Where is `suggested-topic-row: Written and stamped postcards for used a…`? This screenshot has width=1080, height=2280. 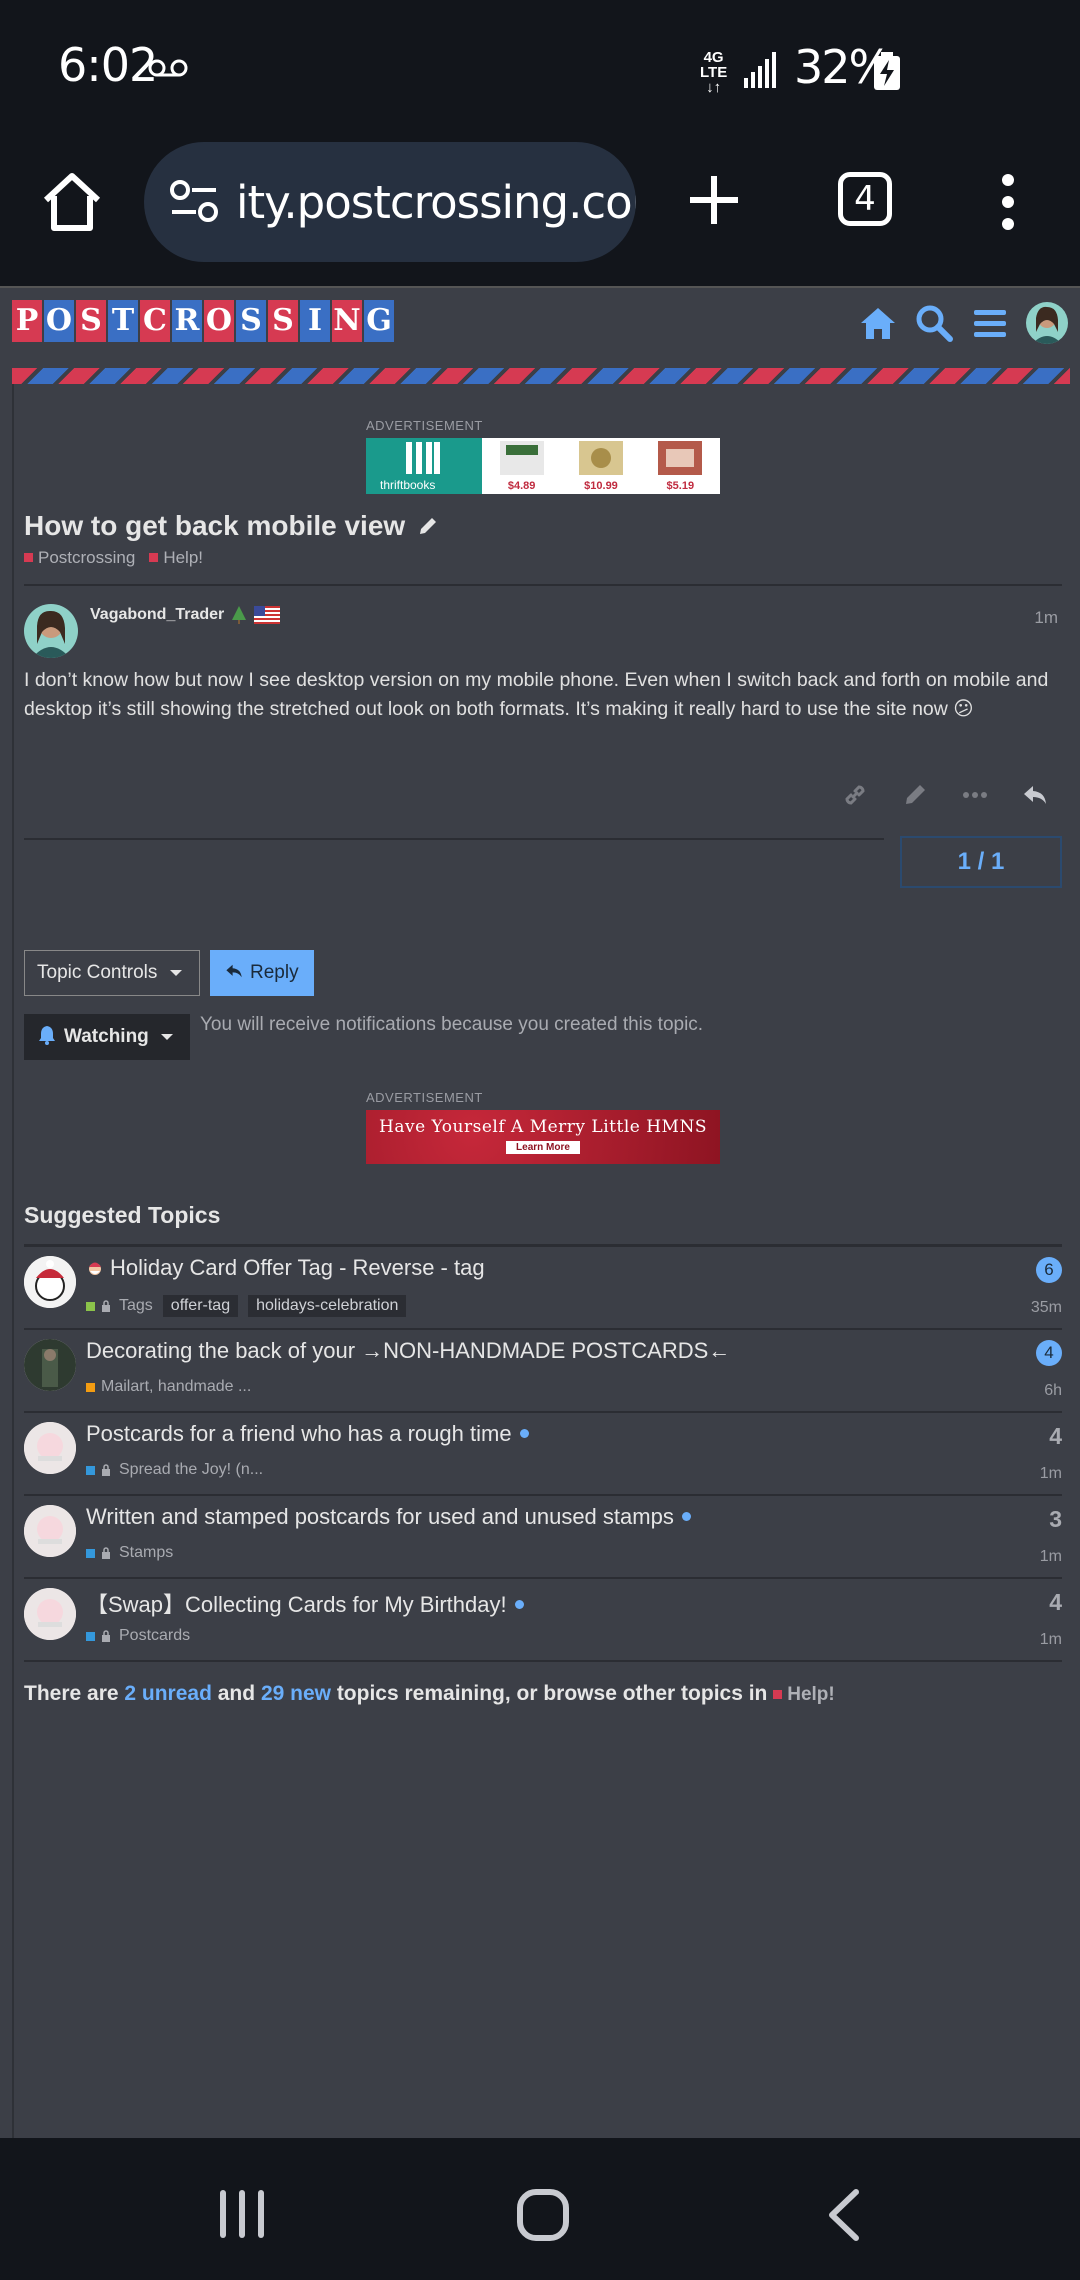
suggested-topic-row: Written and stamped postcards for used a… is located at coordinates (543, 1537).